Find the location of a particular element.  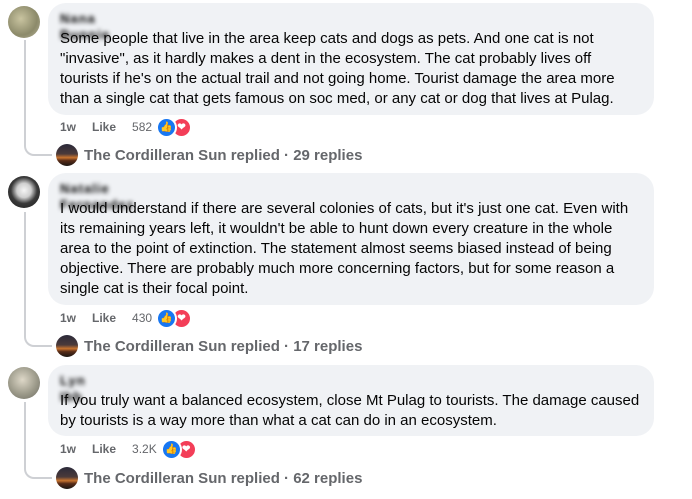

reply-summary: replied · 29 replies is located at coordinates (297, 155).